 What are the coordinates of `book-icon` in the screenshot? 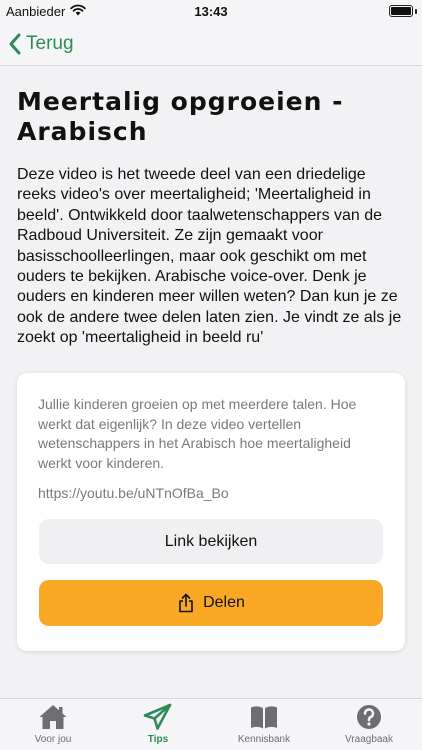 It's located at (264, 717).